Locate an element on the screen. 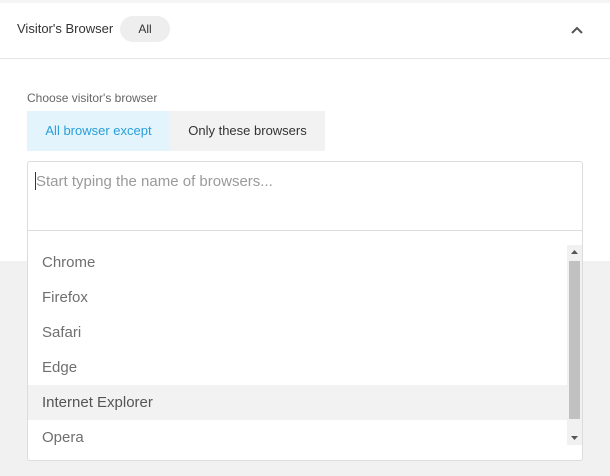 Image resolution: width=610 pixels, height=476 pixels. dropdown-option-internet-explorer: Internet Explorer is located at coordinates (297, 402).